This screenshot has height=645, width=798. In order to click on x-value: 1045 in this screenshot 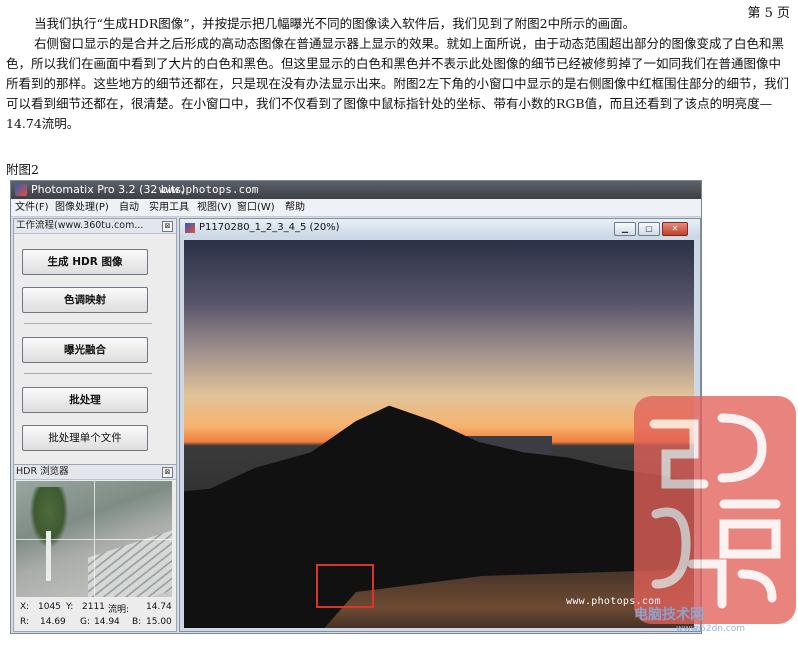, I will do `click(49, 607)`.